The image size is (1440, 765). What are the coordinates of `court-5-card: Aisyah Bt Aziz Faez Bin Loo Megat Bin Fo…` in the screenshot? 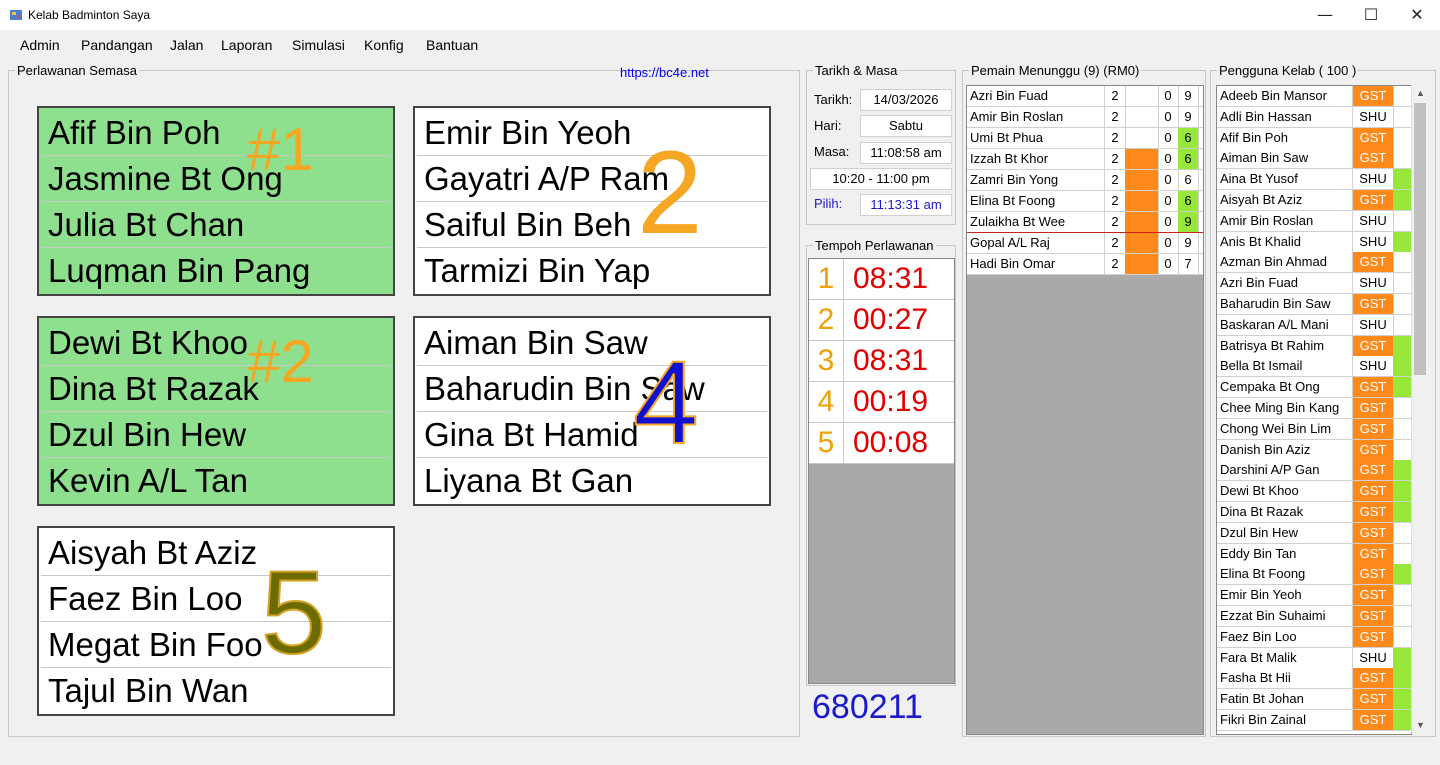 It's located at (216, 621).